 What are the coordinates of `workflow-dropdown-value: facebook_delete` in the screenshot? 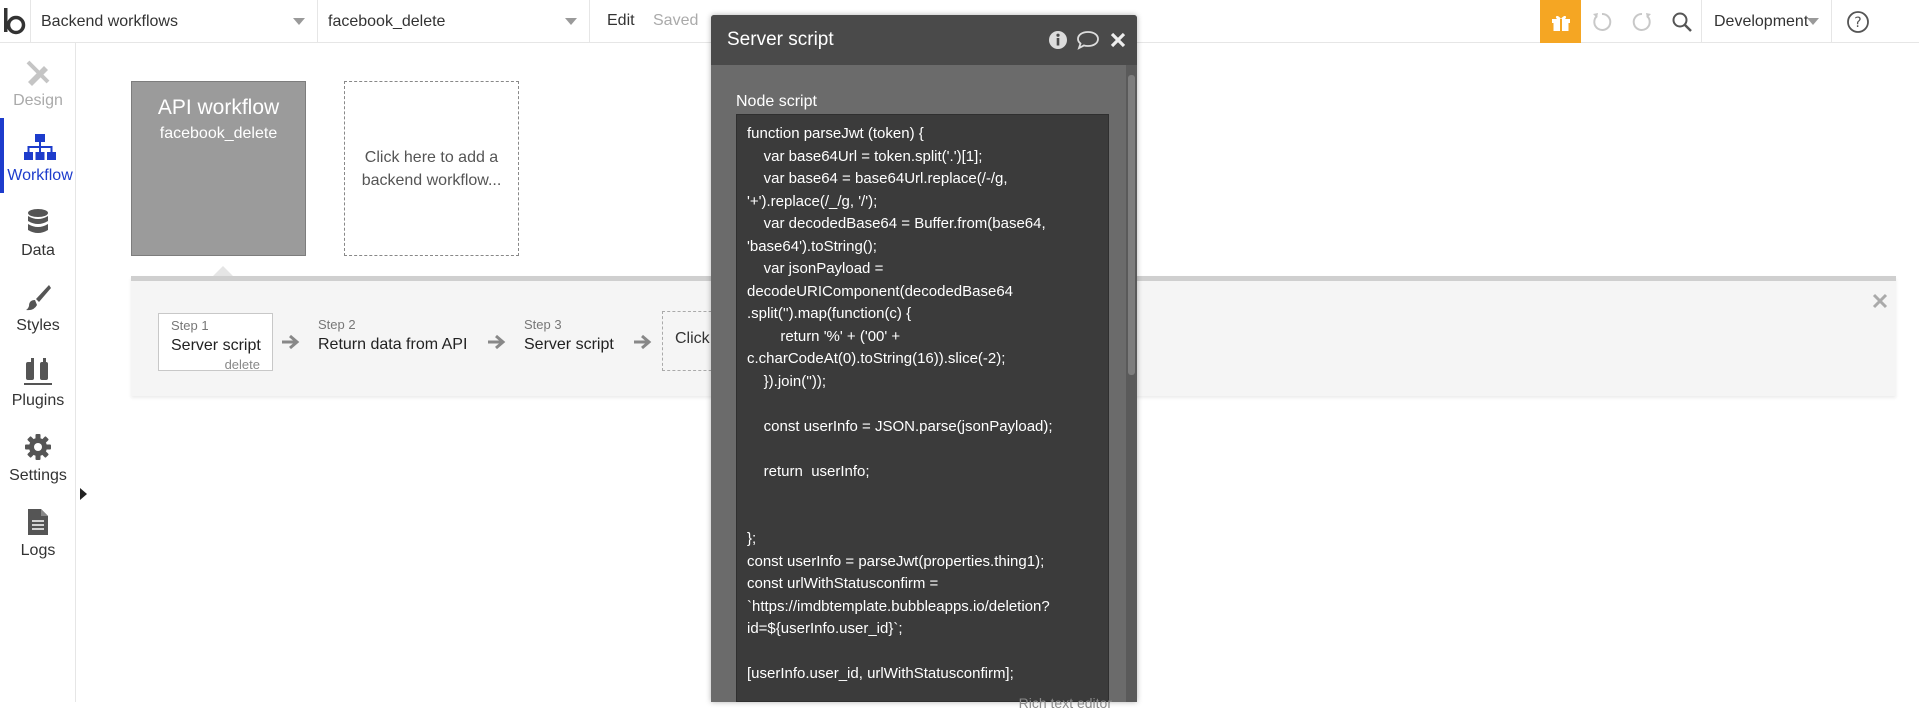 It's located at (387, 21).